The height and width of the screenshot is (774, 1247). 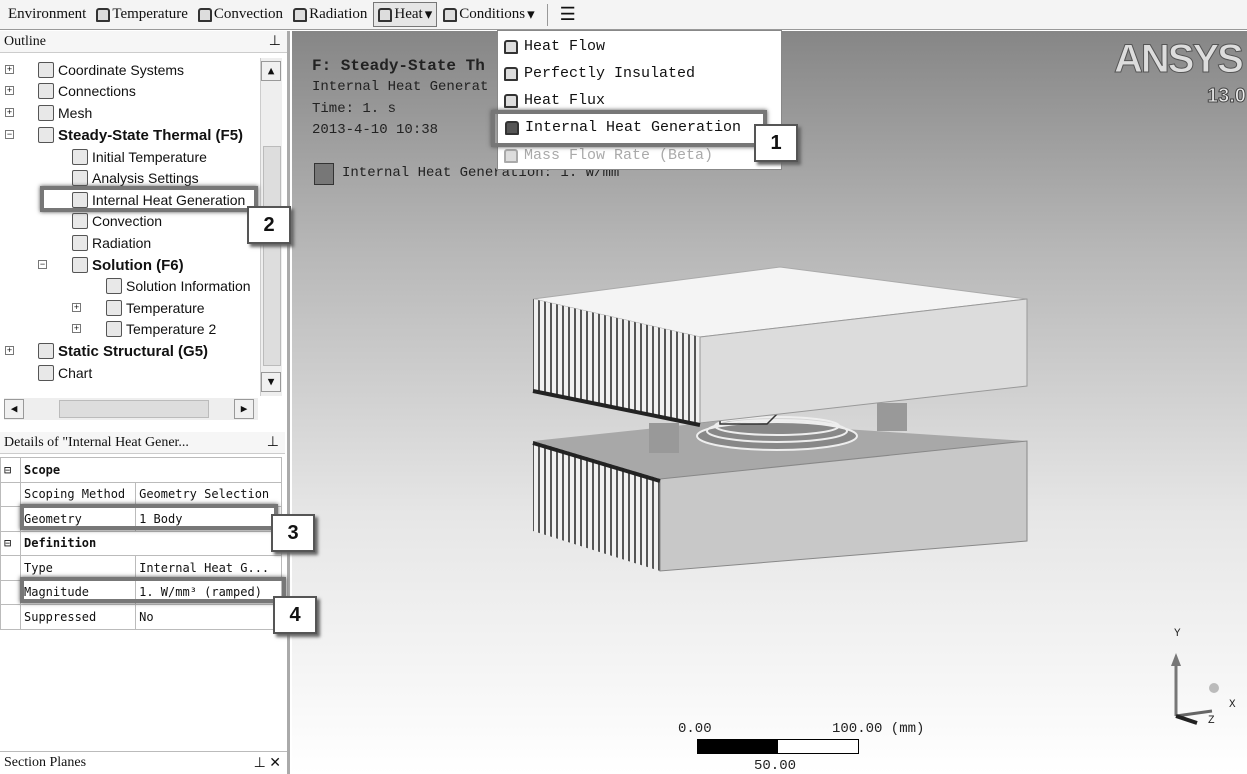 What do you see at coordinates (619, 155) in the screenshot?
I see `label: Mass Flow Rate (Beta)` at bounding box center [619, 155].